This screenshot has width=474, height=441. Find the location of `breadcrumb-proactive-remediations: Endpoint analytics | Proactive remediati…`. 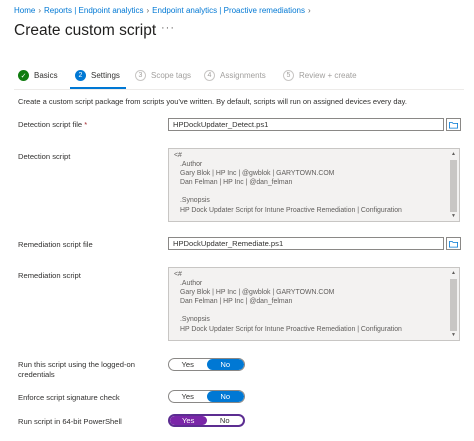

breadcrumb-proactive-remediations: Endpoint analytics | Proactive remediati… is located at coordinates (228, 10).